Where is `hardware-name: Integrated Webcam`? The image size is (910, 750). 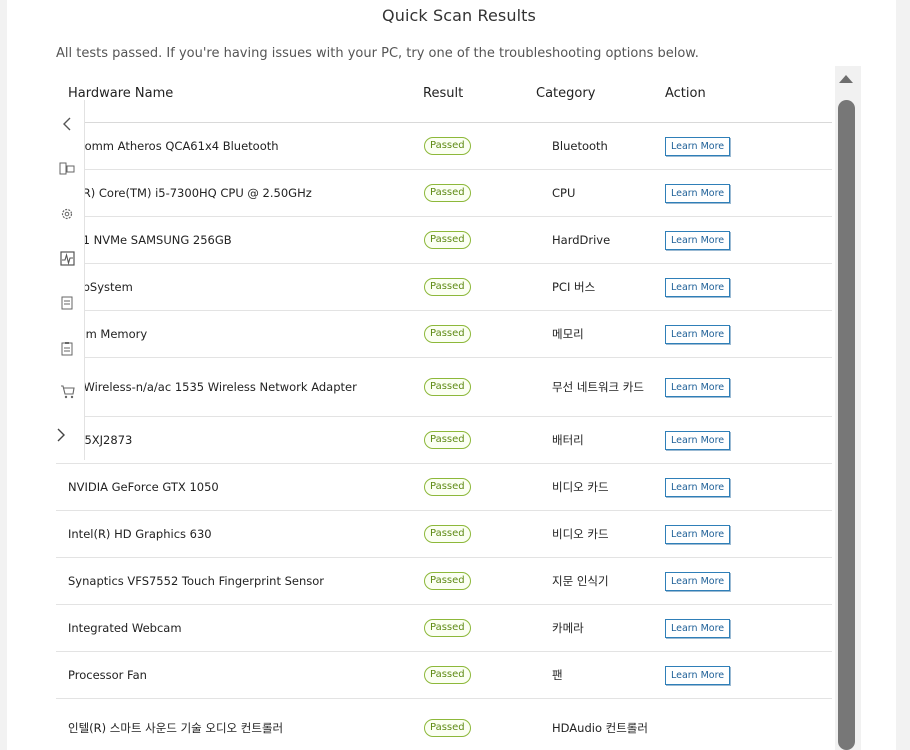 hardware-name: Integrated Webcam is located at coordinates (125, 628).